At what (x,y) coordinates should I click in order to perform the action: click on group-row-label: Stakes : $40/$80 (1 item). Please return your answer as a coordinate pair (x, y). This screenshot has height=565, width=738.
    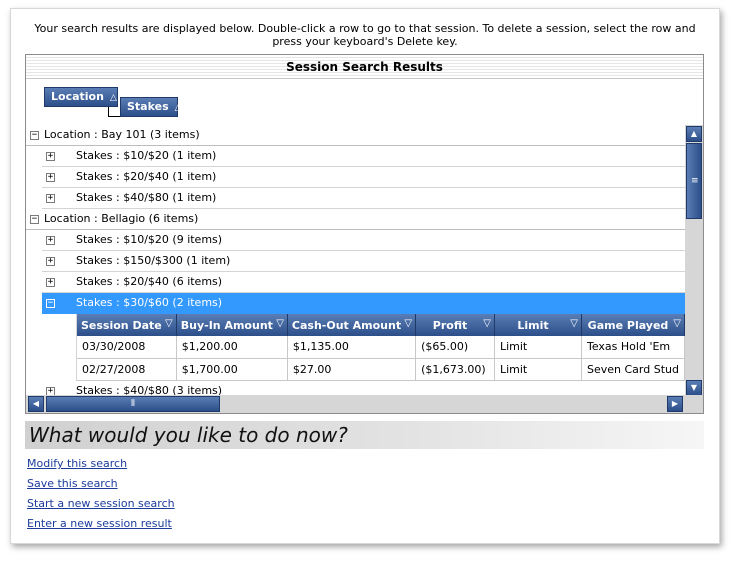
    Looking at the image, I should click on (146, 197).